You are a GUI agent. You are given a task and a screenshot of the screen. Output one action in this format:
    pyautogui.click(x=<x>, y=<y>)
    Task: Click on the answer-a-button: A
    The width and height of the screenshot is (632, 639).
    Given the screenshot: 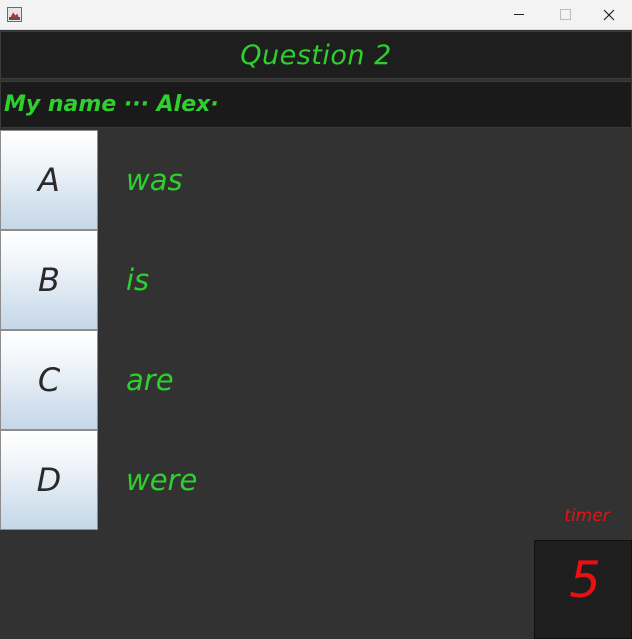 What is the action you would take?
    pyautogui.click(x=49, y=180)
    